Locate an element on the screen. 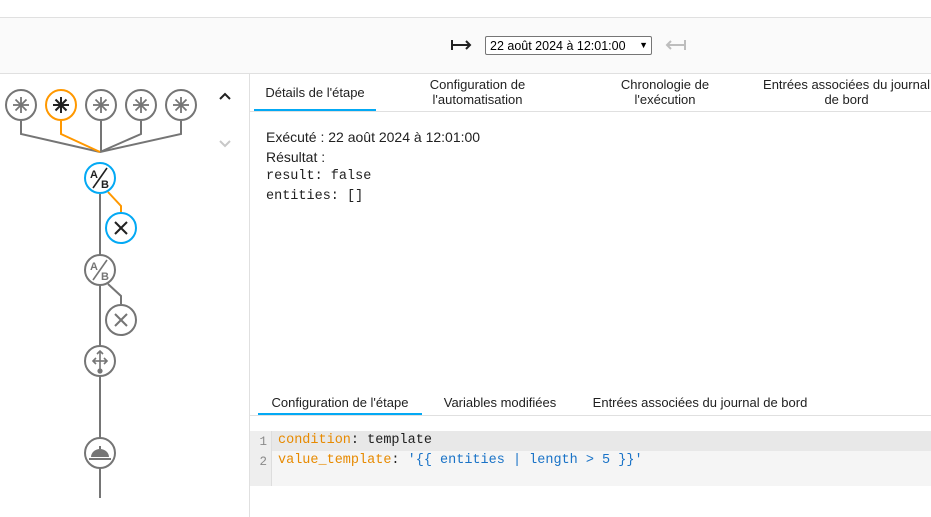 Image resolution: width=931 pixels, height=517 pixels. line-number: 1 is located at coordinates (263, 442).